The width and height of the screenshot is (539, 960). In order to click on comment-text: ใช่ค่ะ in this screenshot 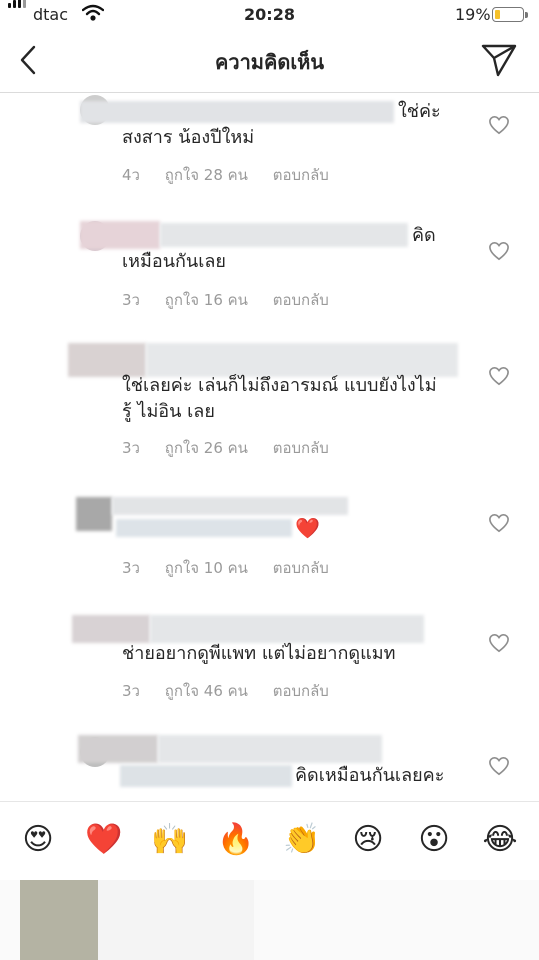, I will do `click(419, 111)`.